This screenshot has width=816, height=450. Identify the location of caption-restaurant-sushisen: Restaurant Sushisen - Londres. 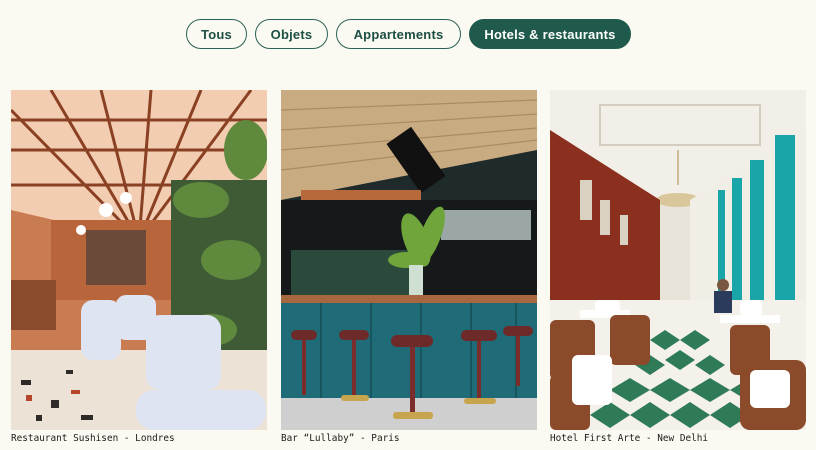
(93, 438).